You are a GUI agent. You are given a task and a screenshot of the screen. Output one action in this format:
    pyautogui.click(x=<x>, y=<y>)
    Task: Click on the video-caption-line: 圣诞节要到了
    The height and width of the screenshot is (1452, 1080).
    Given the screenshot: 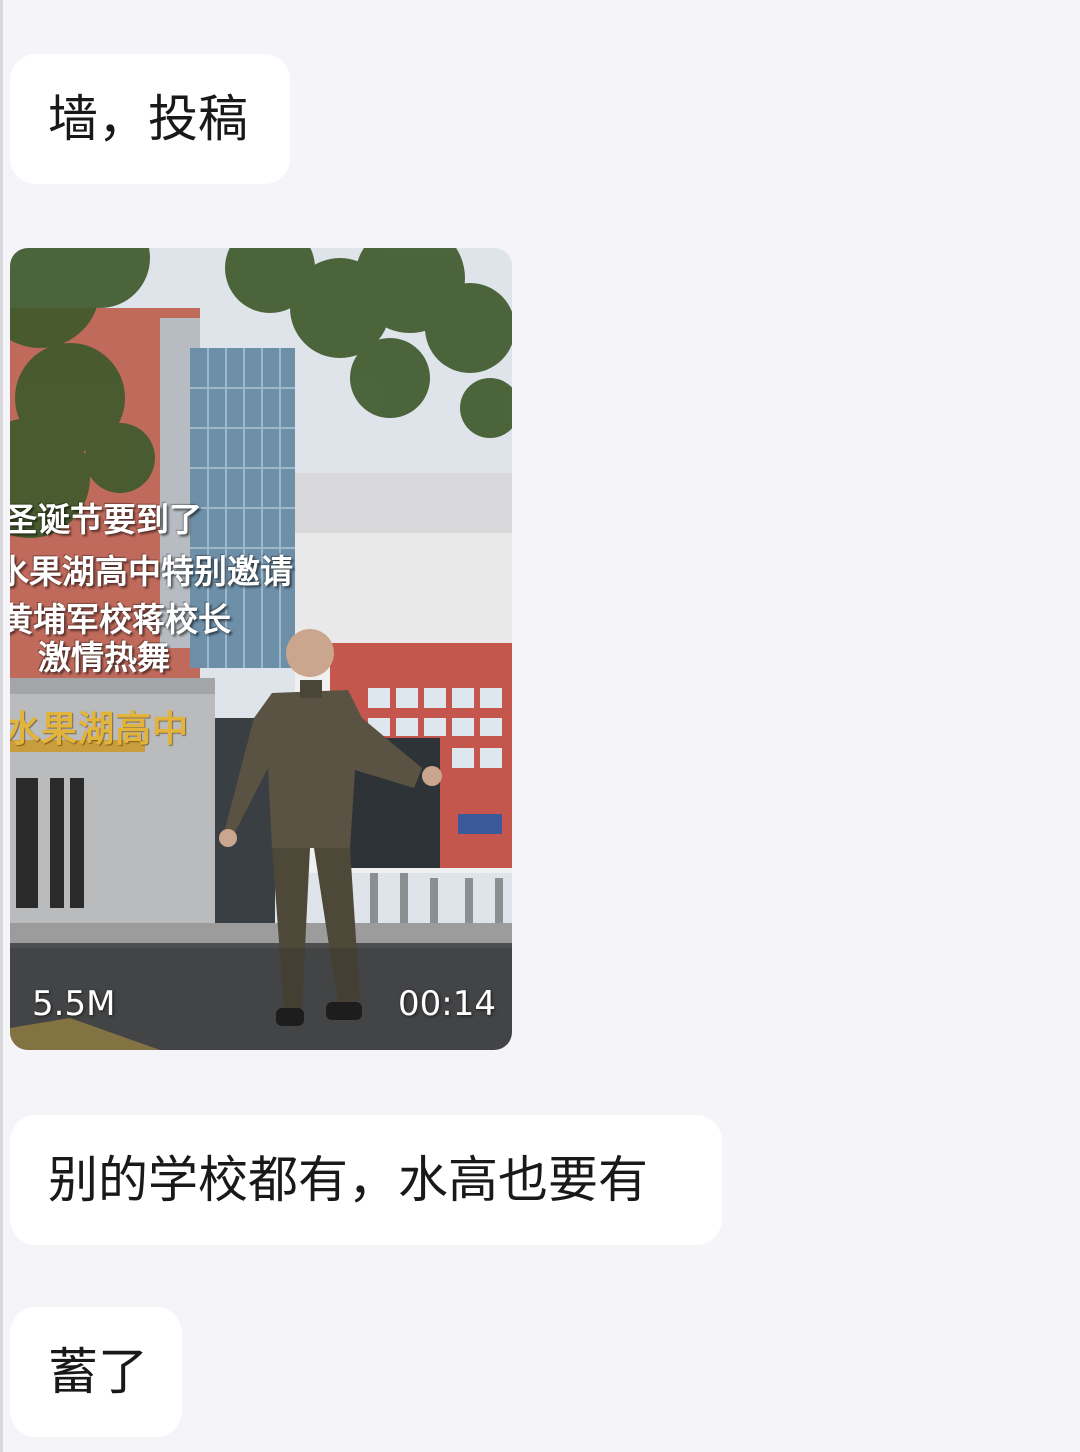 What is the action you would take?
    pyautogui.click(x=106, y=519)
    